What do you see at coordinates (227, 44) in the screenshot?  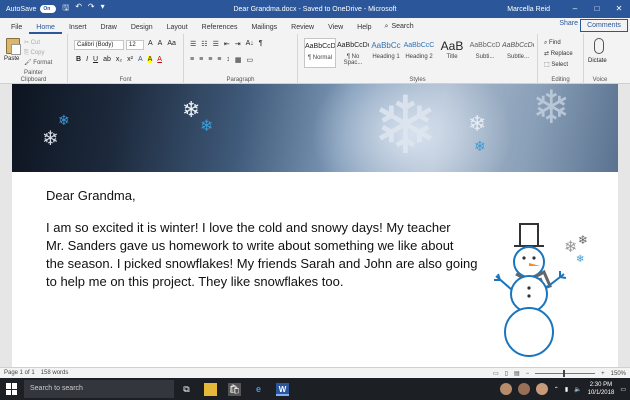 I see `decrease-indent-button: ⇤` at bounding box center [227, 44].